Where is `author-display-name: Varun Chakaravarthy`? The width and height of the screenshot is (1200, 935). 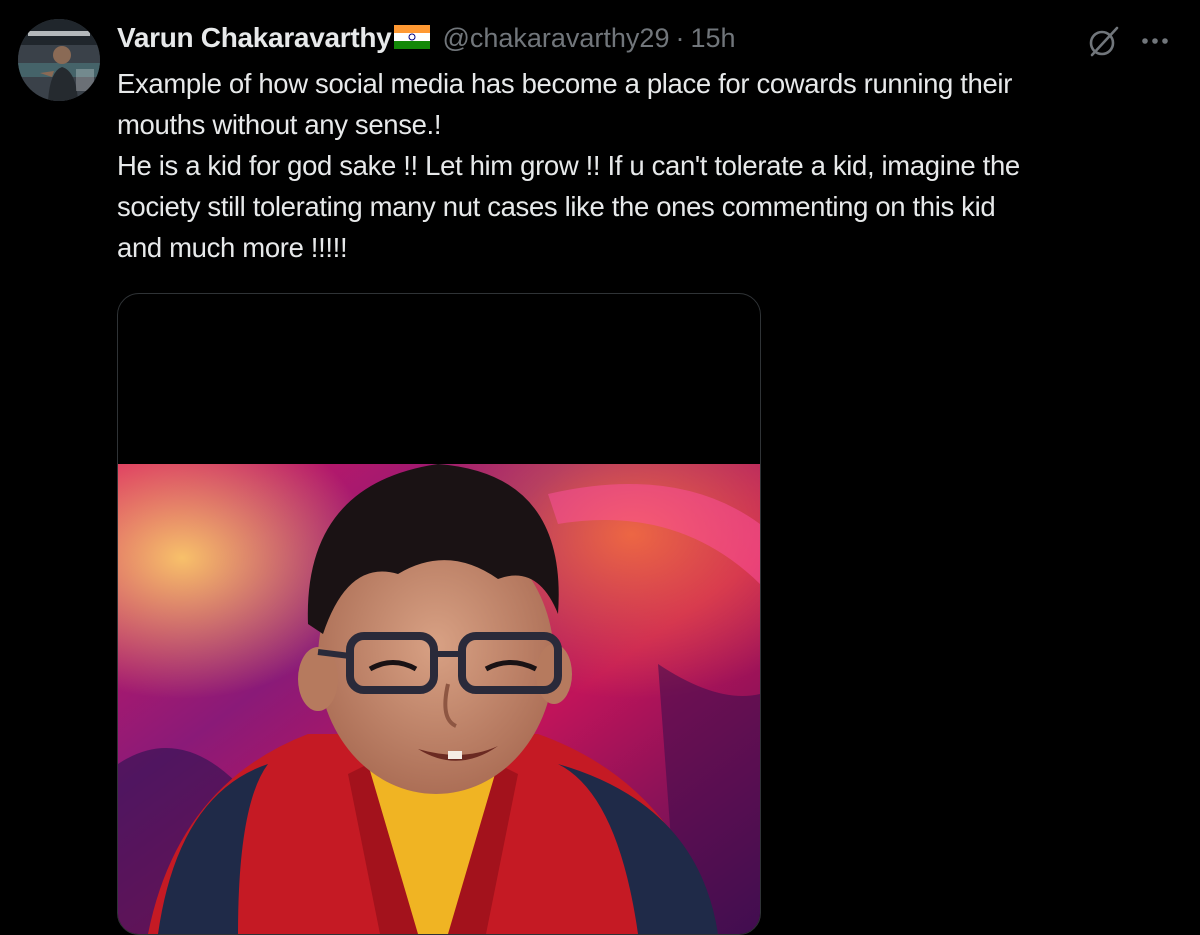
author-display-name: Varun Chakaravarthy is located at coordinates (254, 38).